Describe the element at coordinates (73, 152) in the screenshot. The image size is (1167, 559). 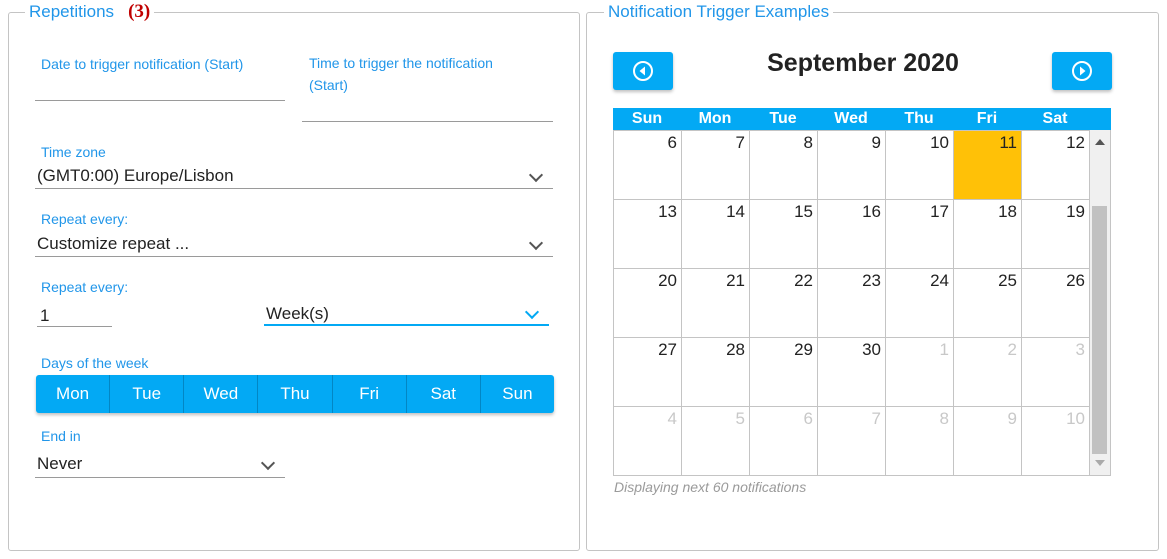
I see `timezone-label: Time zone` at that location.